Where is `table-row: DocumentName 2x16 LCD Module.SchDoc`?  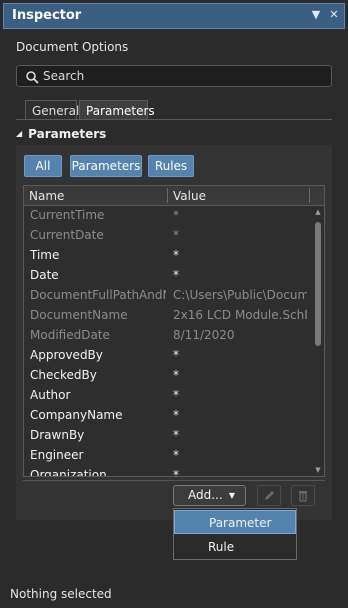 table-row: DocumentName 2x16 LCD Module.SchDoc is located at coordinates (168, 316).